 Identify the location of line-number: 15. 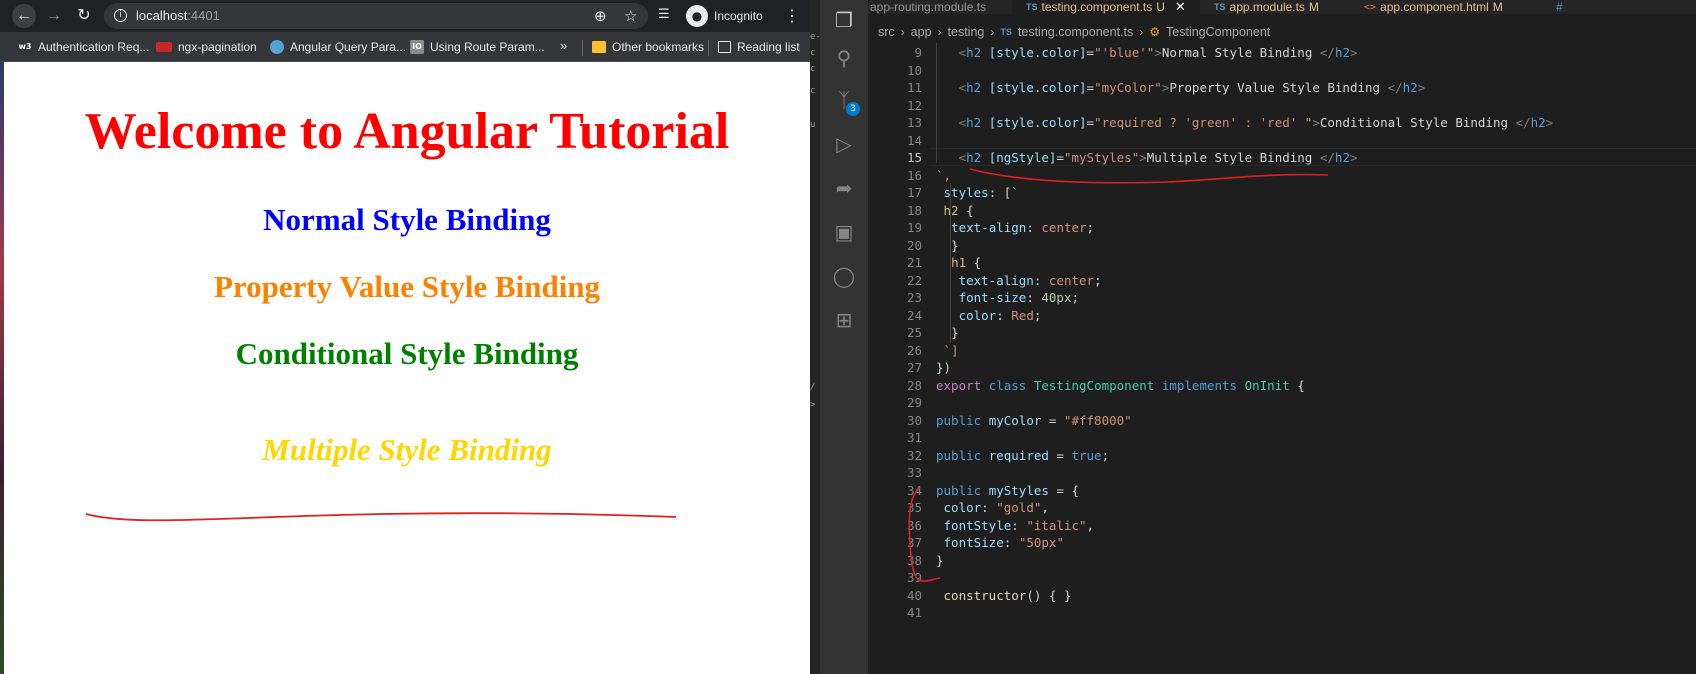
(914, 157).